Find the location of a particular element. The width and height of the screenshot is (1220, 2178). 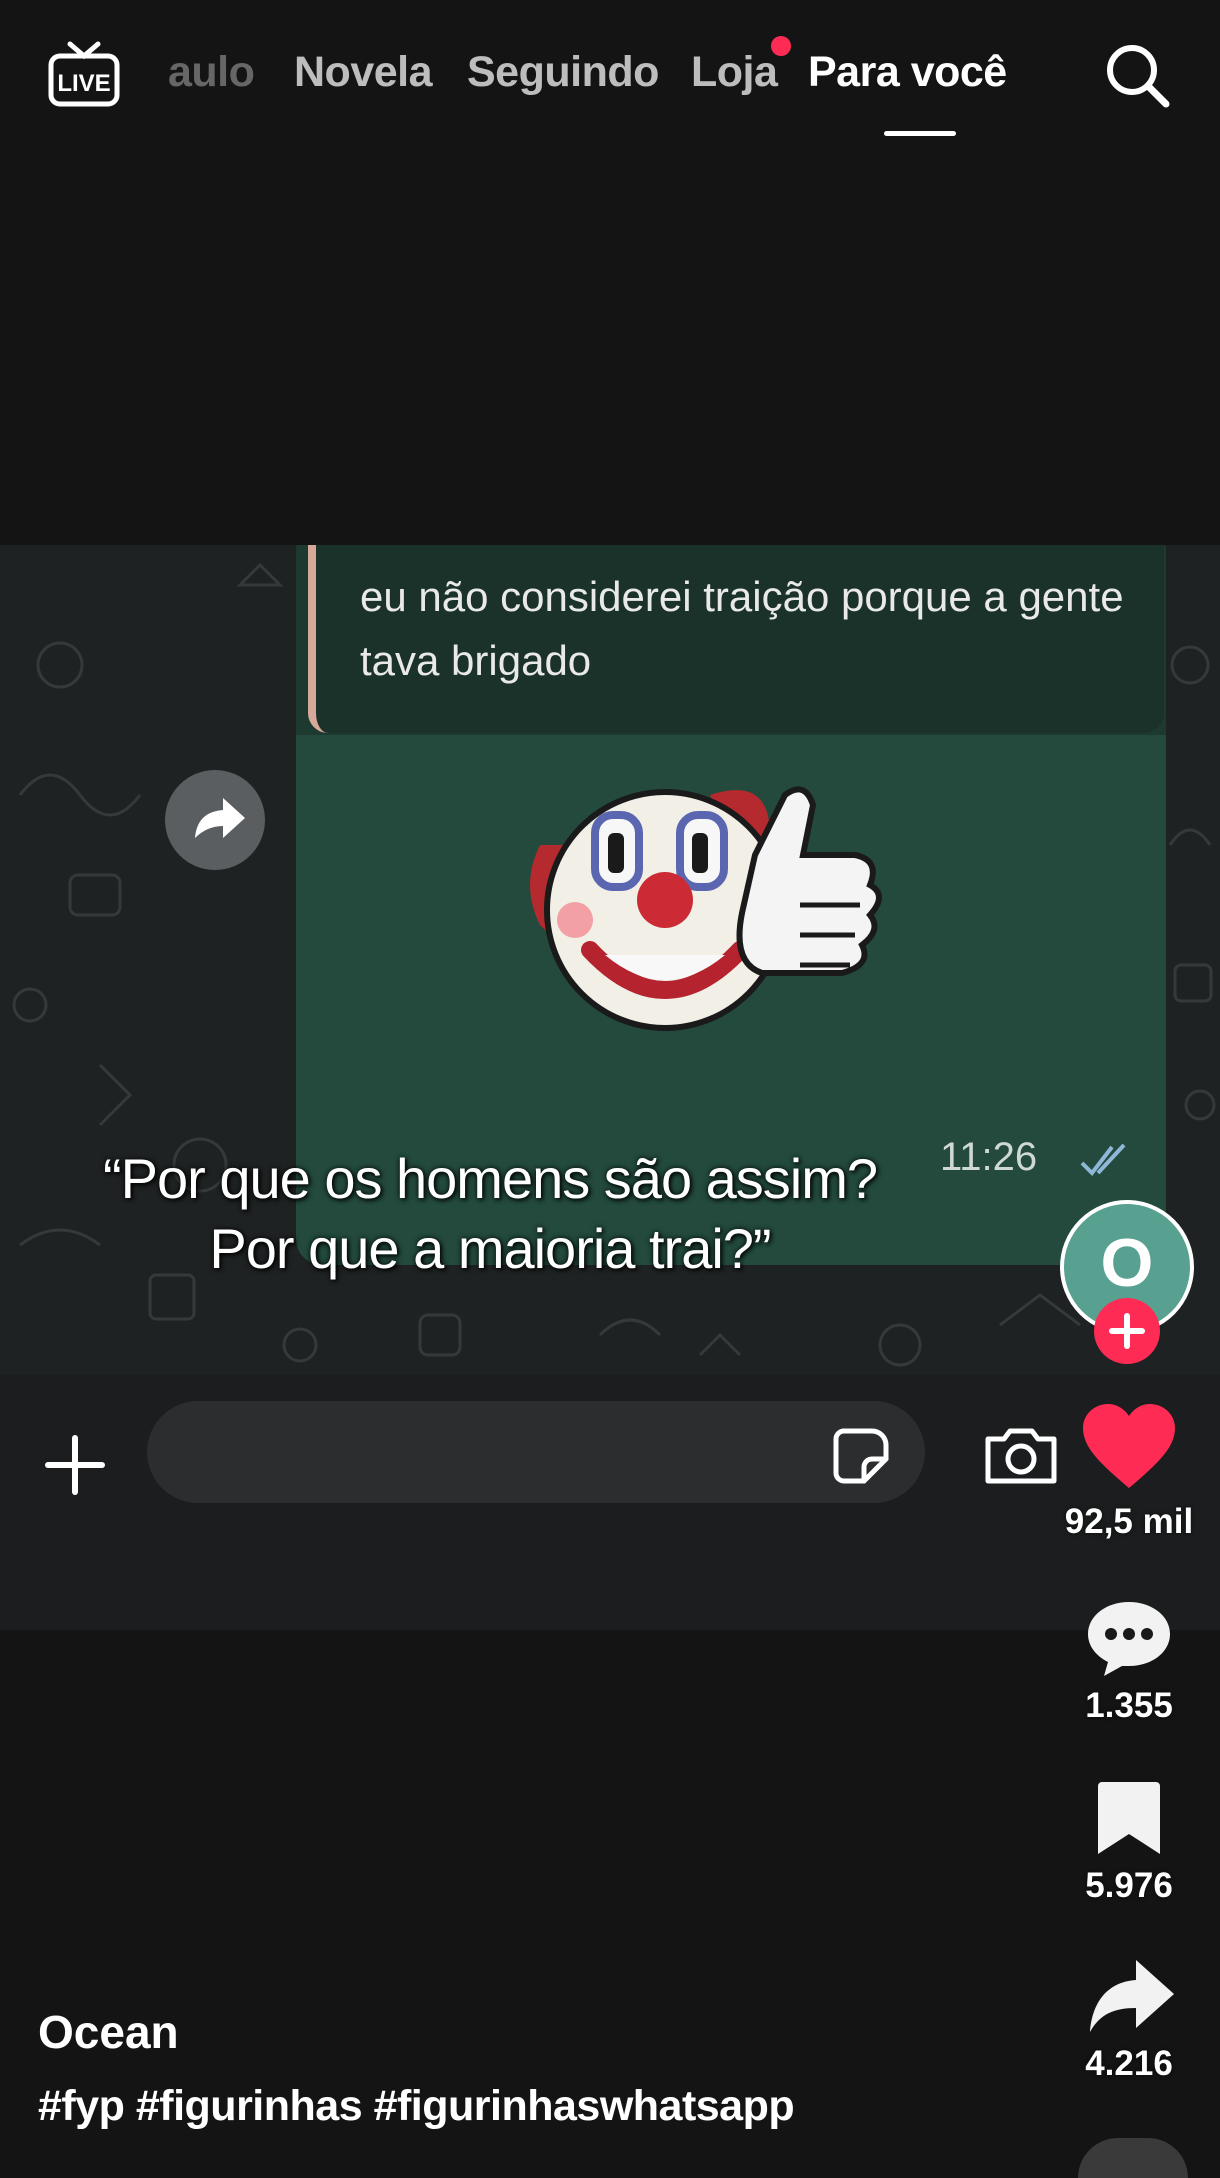

music-disc is located at coordinates (1133, 2158).